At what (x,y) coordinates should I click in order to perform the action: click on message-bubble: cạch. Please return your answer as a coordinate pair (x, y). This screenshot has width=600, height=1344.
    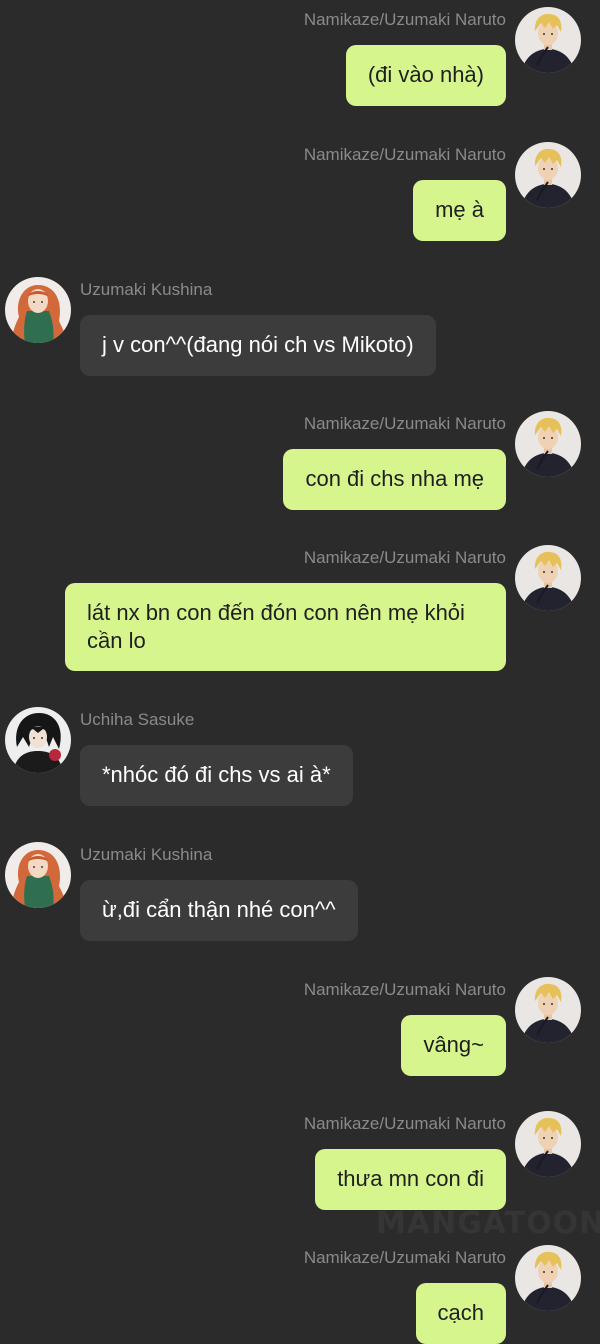
    Looking at the image, I should click on (460, 1313).